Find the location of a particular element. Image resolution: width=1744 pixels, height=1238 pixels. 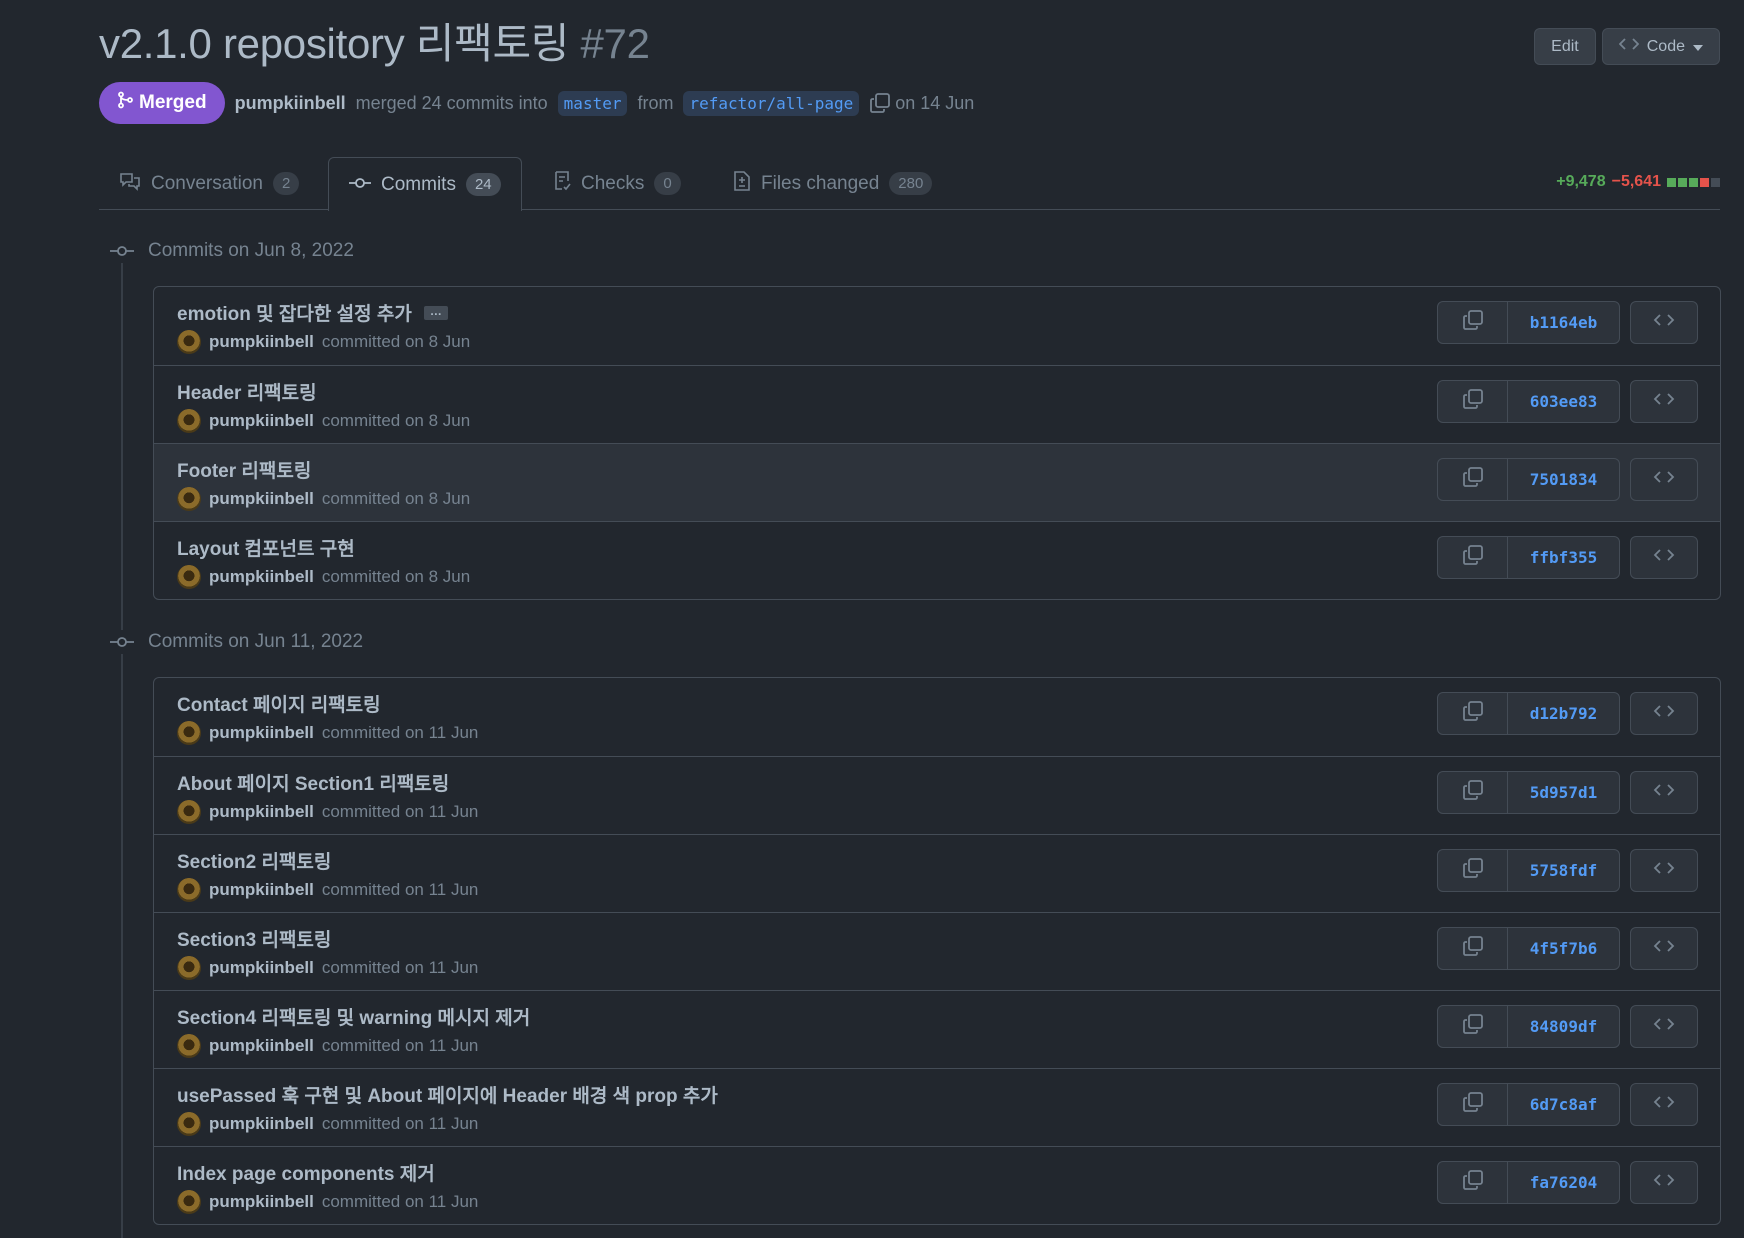

commit-sha-link: ffbf355 is located at coordinates (1563, 557).